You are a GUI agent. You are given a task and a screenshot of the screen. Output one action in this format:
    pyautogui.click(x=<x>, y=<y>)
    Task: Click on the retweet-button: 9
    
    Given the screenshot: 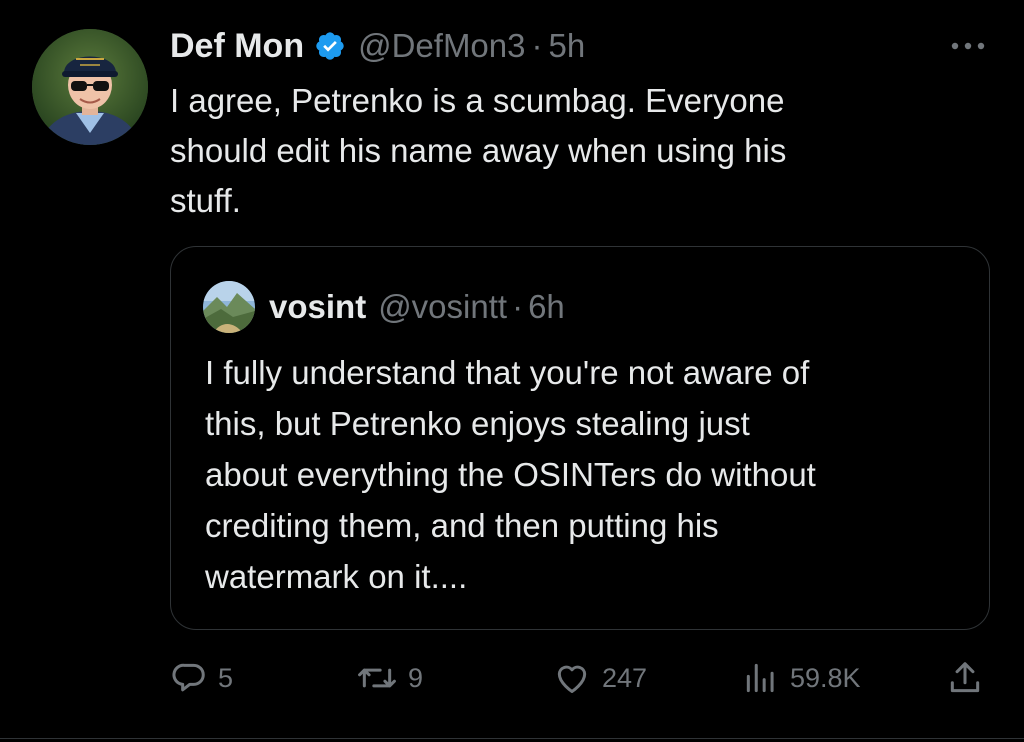 What is the action you would take?
    pyautogui.click(x=389, y=678)
    